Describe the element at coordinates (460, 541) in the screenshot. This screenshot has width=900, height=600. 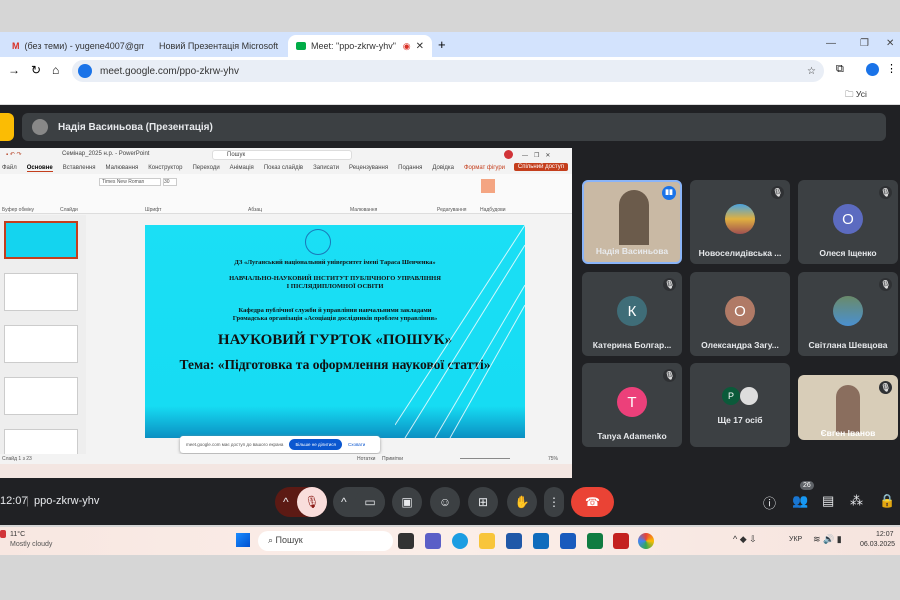
I see `edge-icon` at that location.